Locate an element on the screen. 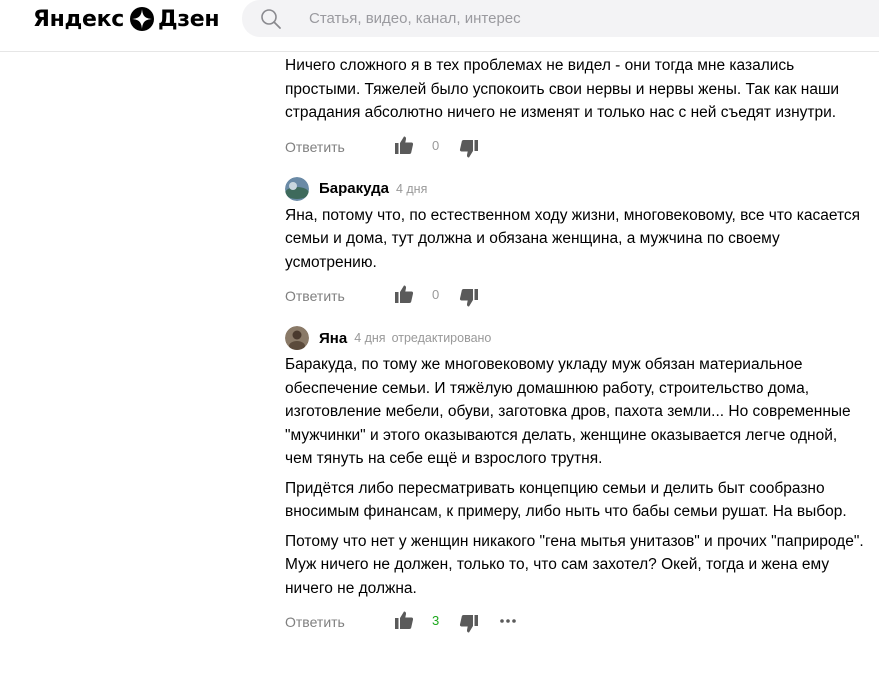  comment-author-row: Баракуда 4 дня is located at coordinates (575, 189).